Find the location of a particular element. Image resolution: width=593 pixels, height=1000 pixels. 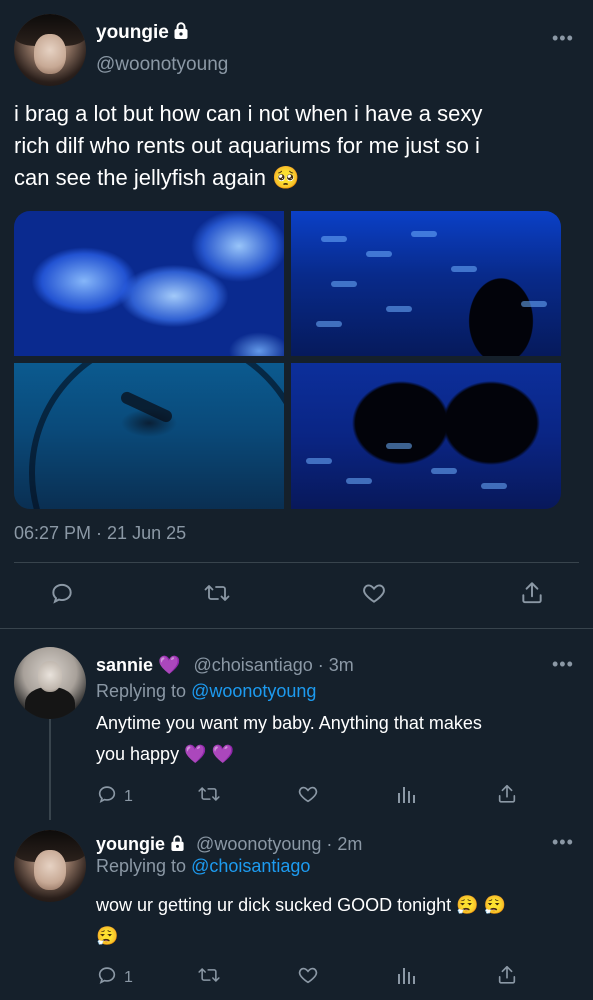

media-image-jellyfish is located at coordinates (149, 283).